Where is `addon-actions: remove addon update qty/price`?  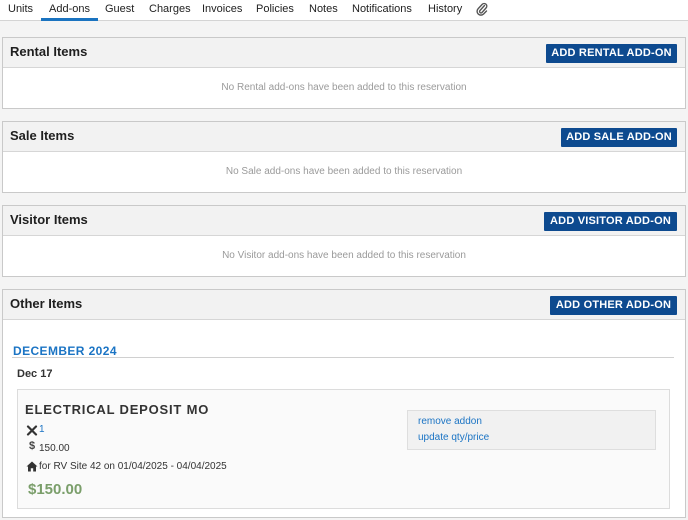
addon-actions: remove addon update qty/price is located at coordinates (531, 430).